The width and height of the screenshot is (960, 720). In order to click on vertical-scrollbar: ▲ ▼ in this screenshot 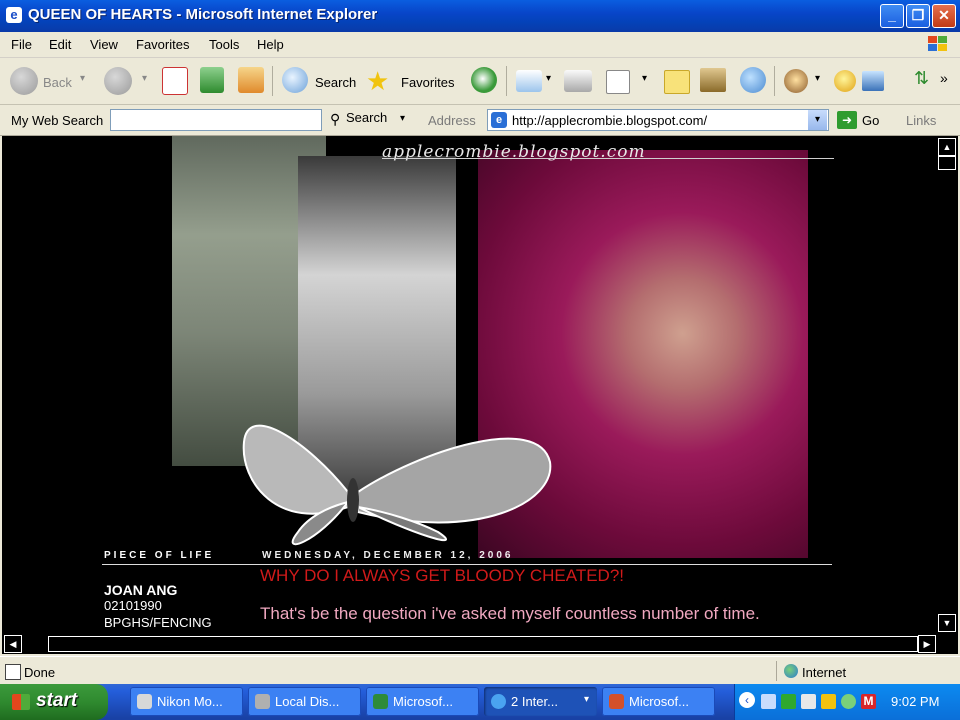, I will do `click(947, 385)`.